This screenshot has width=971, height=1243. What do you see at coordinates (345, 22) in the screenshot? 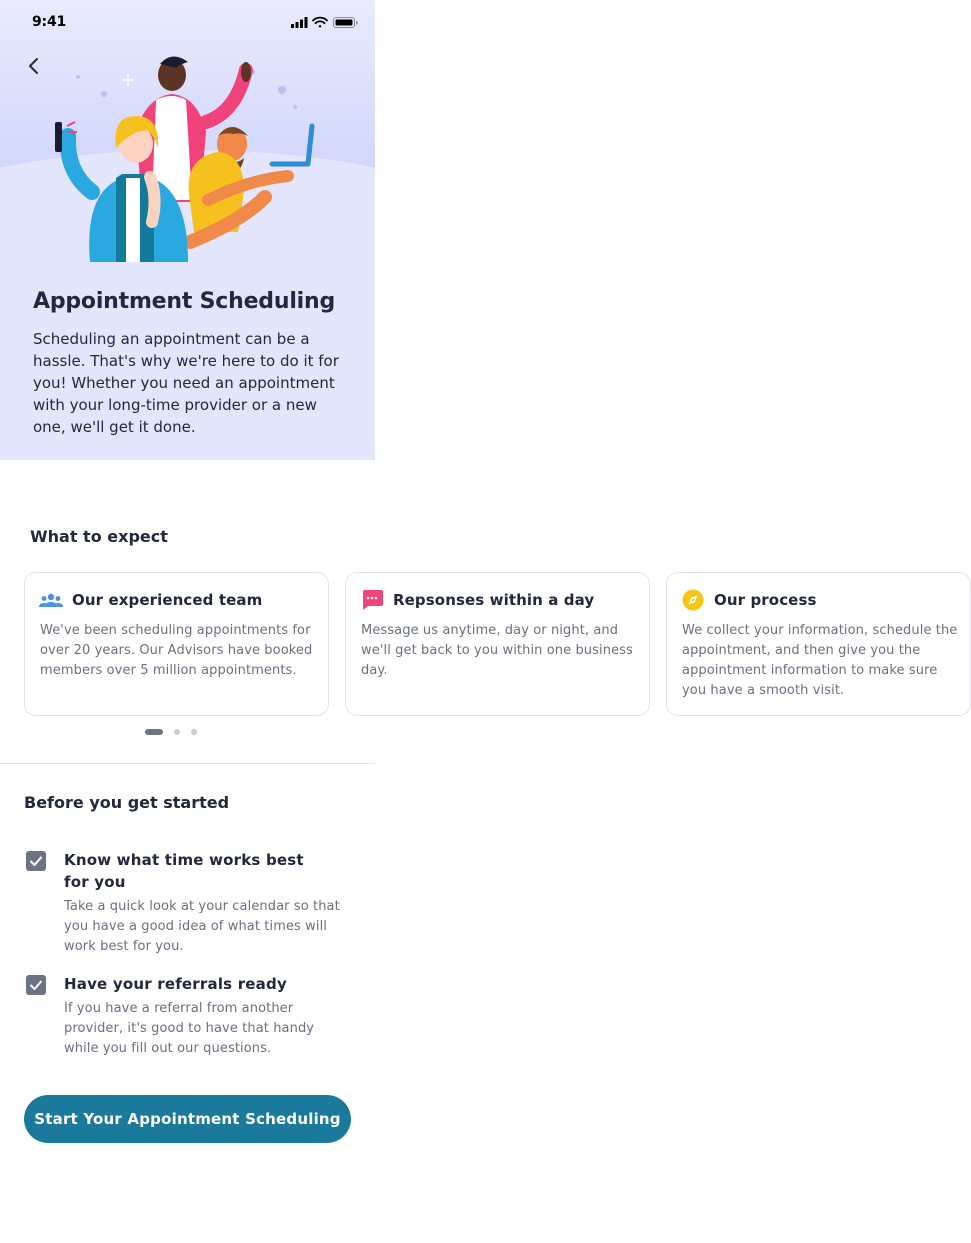
I see `battery-icon` at bounding box center [345, 22].